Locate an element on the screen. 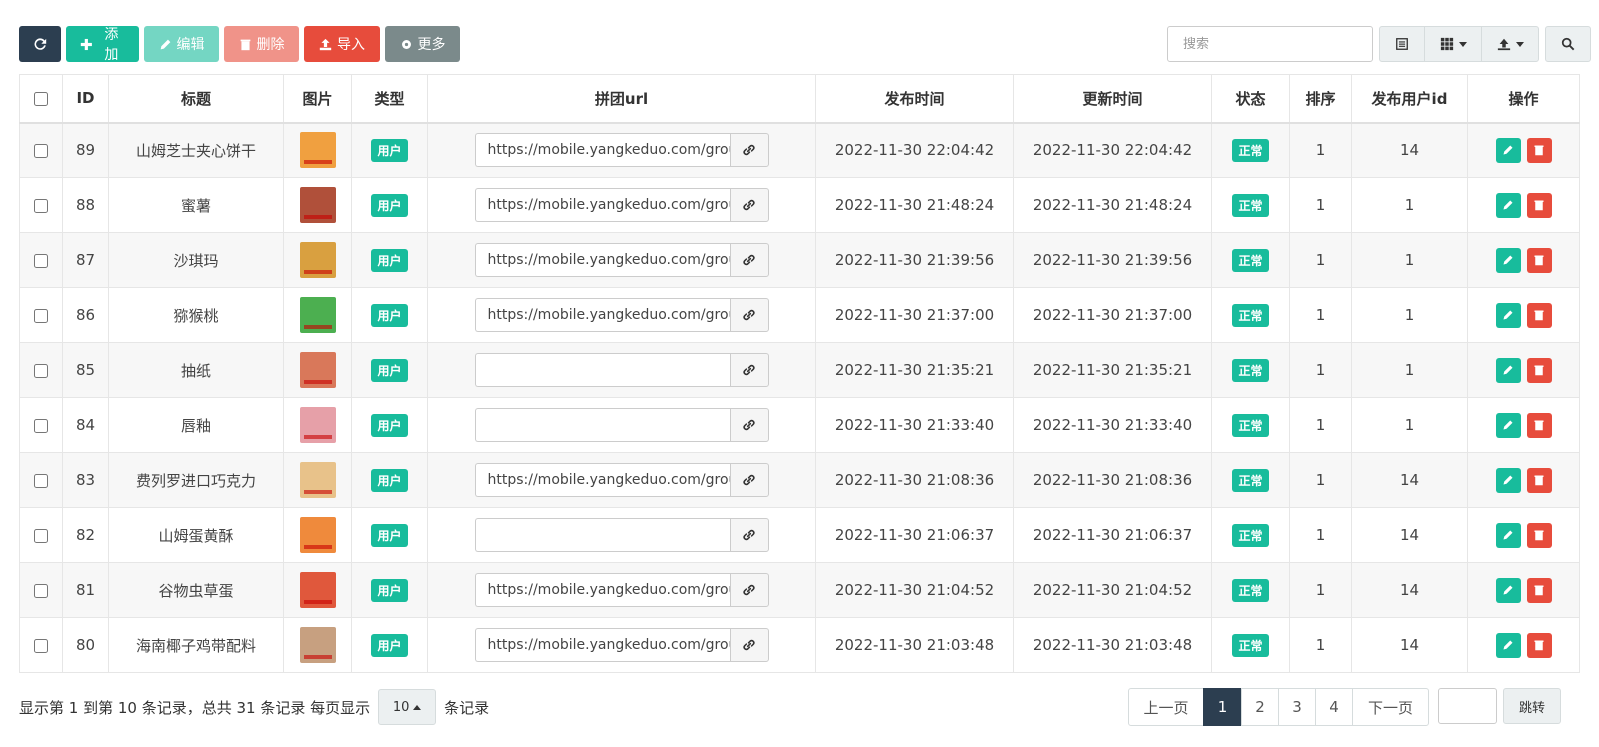 The width and height of the screenshot is (1599, 747). header-image: 图片 is located at coordinates (317, 99).